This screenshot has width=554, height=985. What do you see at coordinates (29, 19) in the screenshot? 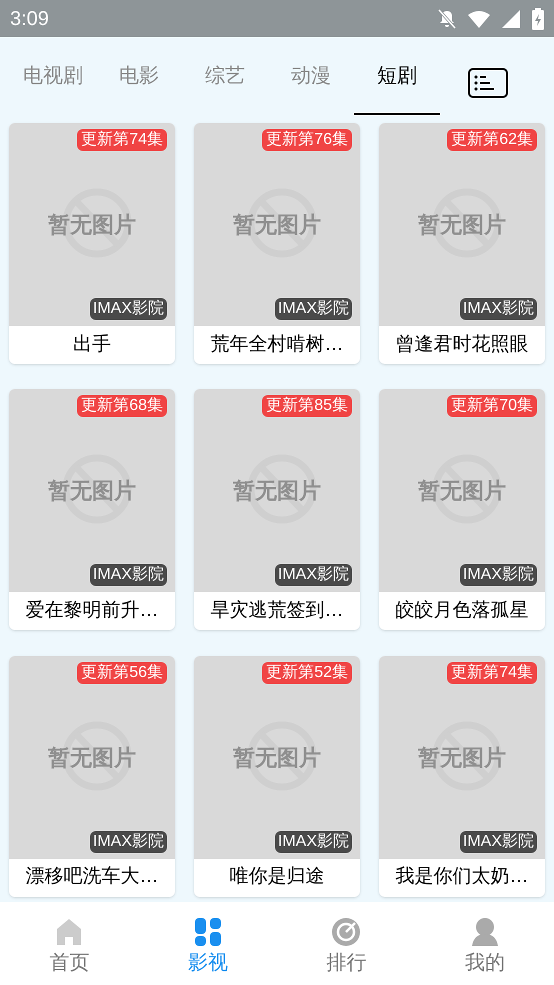
I see `status-time: 3:09` at bounding box center [29, 19].